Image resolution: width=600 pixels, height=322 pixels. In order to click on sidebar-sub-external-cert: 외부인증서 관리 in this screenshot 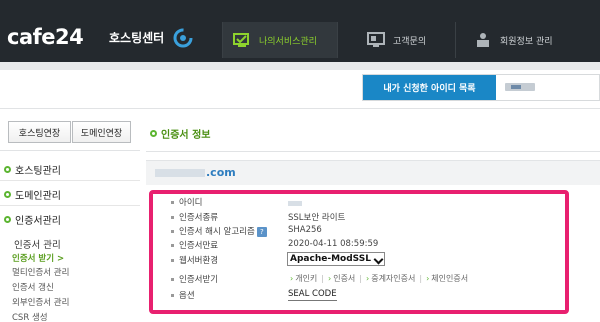, I will do `click(40, 302)`.